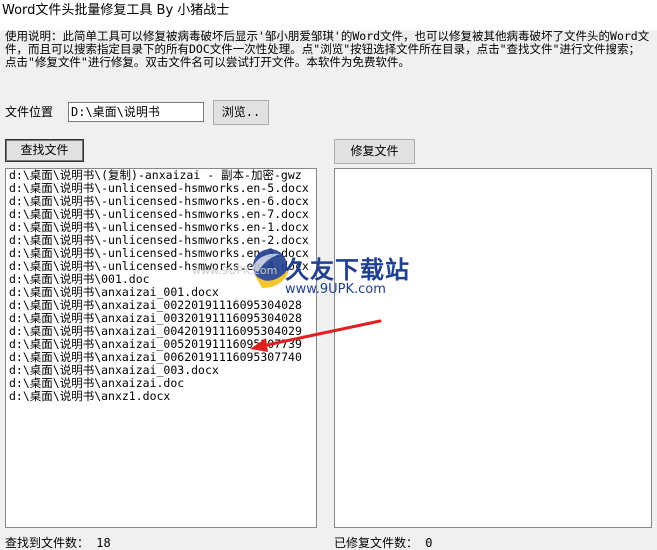 The height and width of the screenshot is (550, 657). What do you see at coordinates (136, 112) in the screenshot?
I see `file-location-input: D:\桌面\说明书` at bounding box center [136, 112].